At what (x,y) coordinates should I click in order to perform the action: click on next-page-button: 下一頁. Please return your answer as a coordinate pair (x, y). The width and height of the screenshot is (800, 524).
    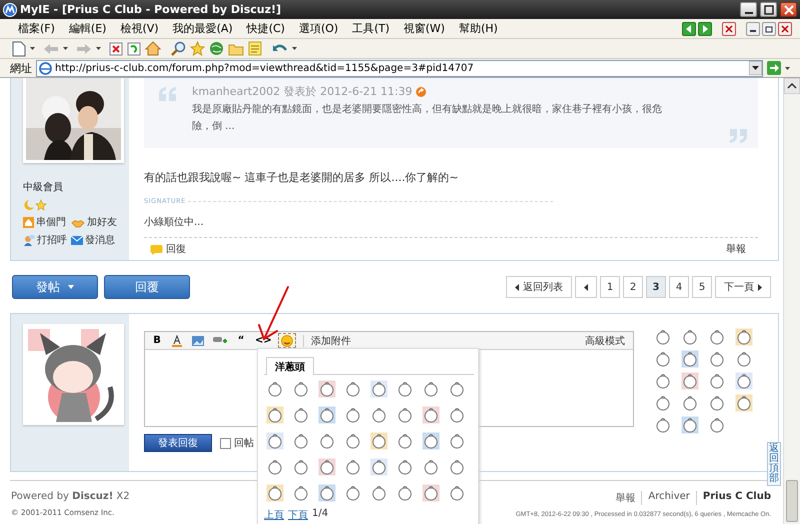
    Looking at the image, I should click on (743, 287).